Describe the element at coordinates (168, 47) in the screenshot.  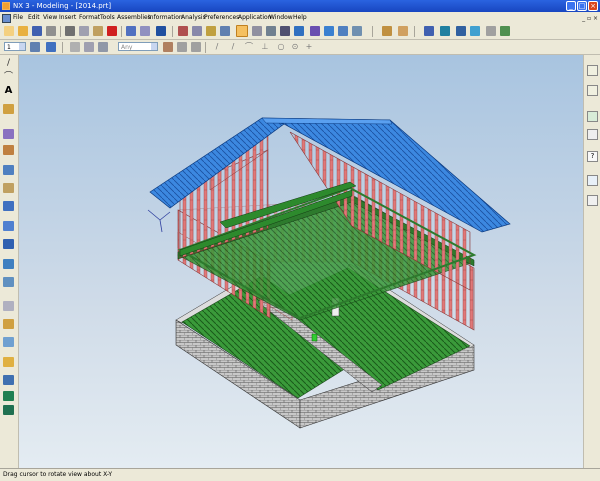
I see `filter-icon` at that location.